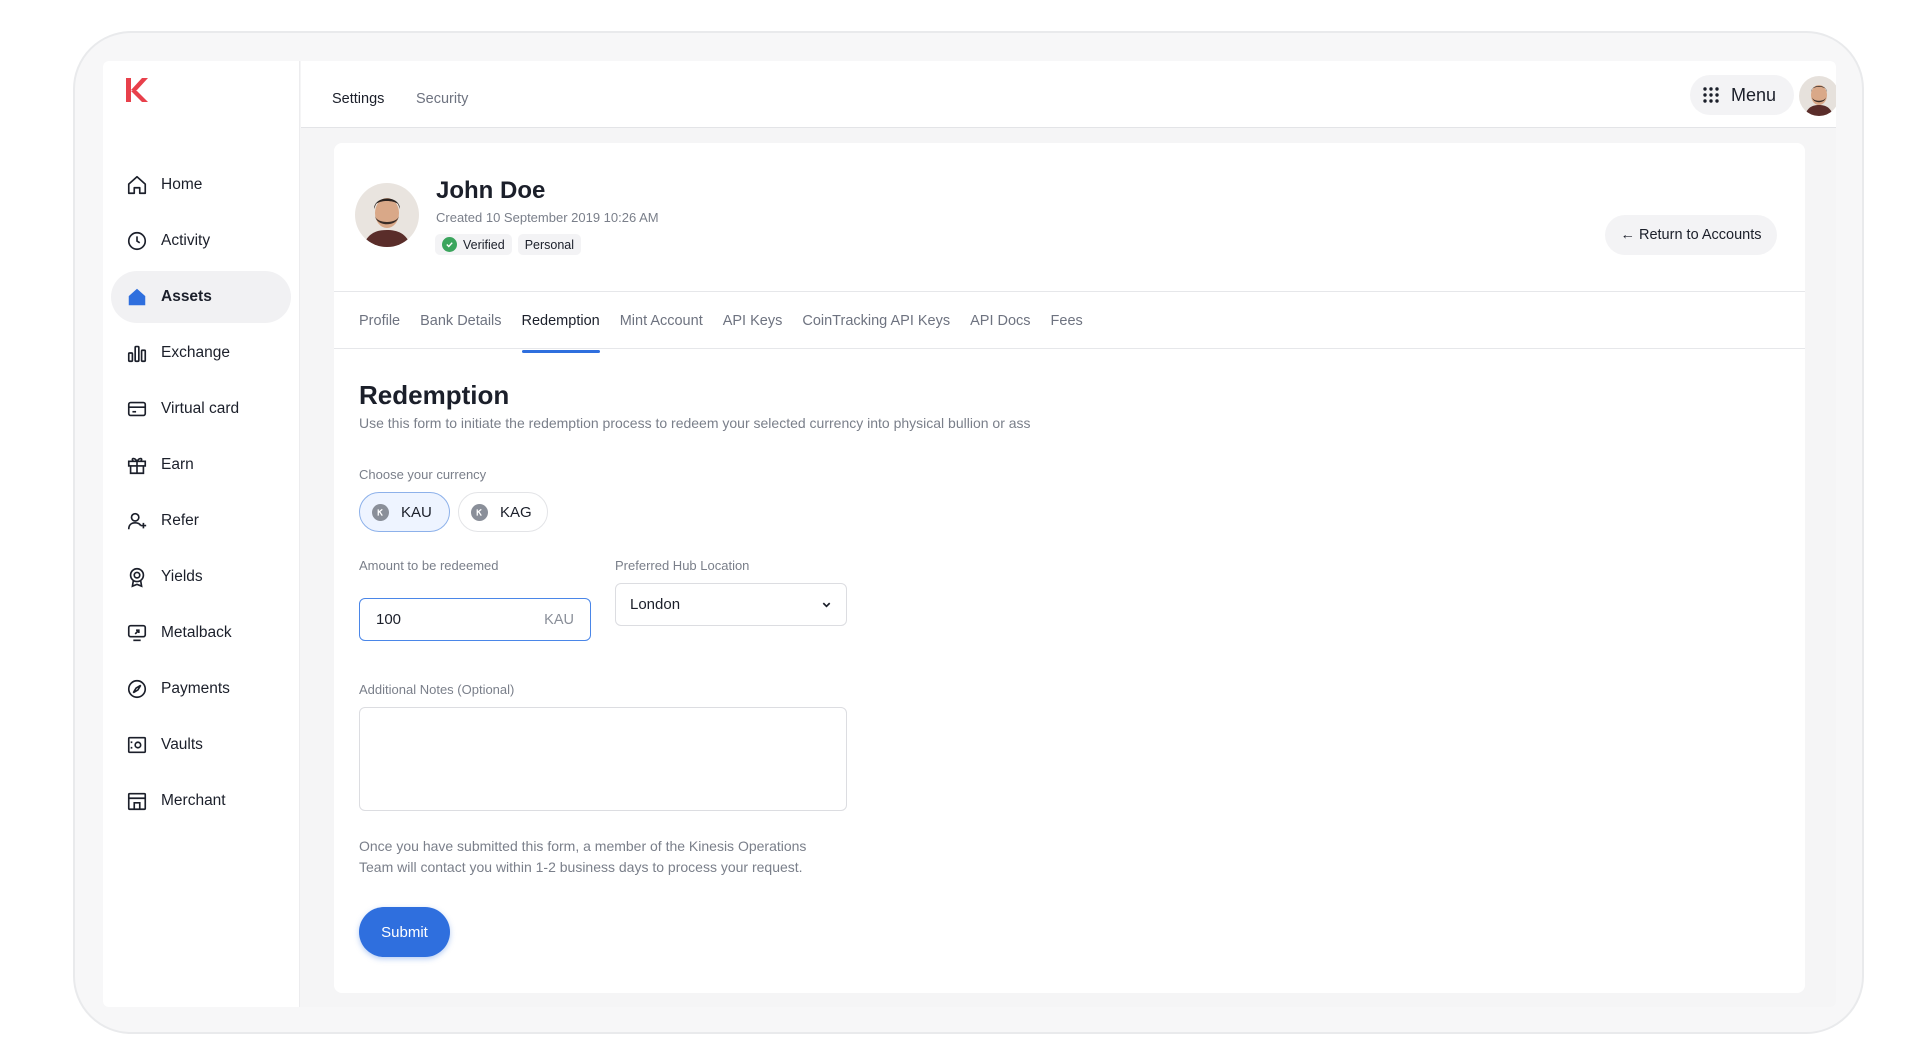  What do you see at coordinates (516, 512) in the screenshot?
I see `currency-option-label: KAG` at bounding box center [516, 512].